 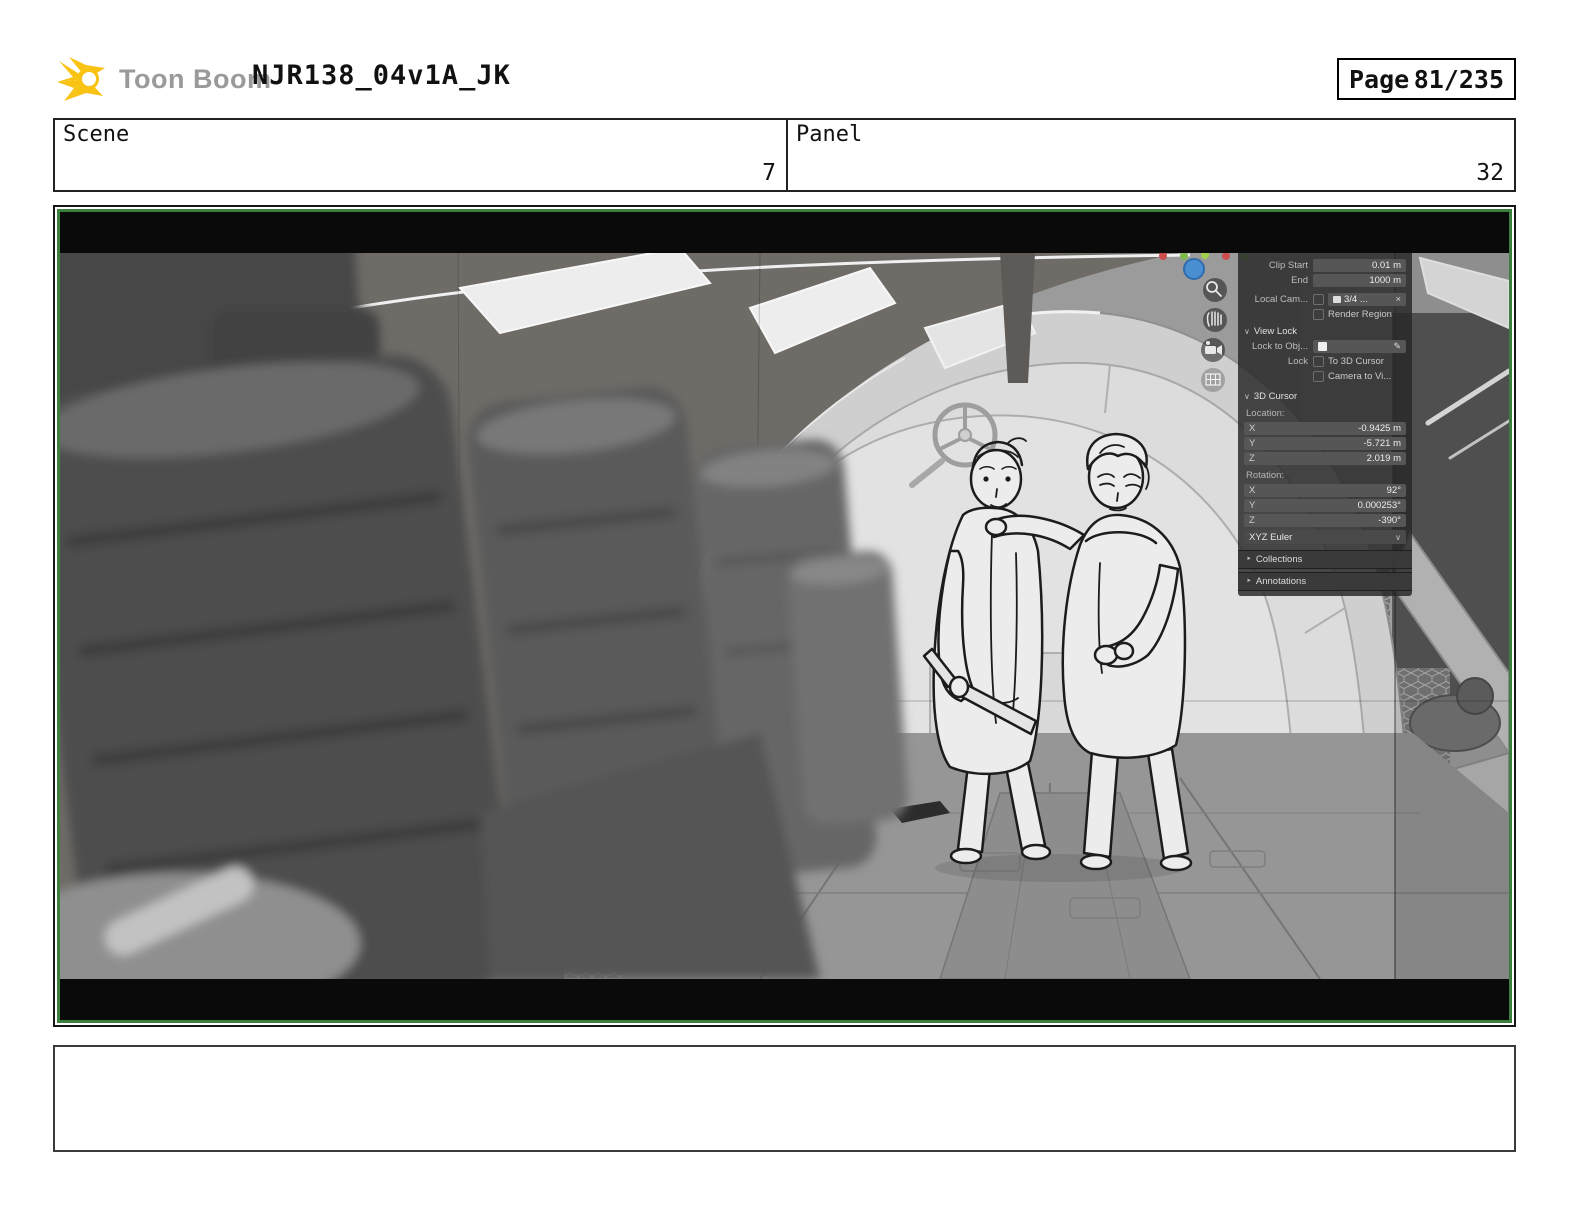 I want to click on location-label: Location:, so click(x=1265, y=413).